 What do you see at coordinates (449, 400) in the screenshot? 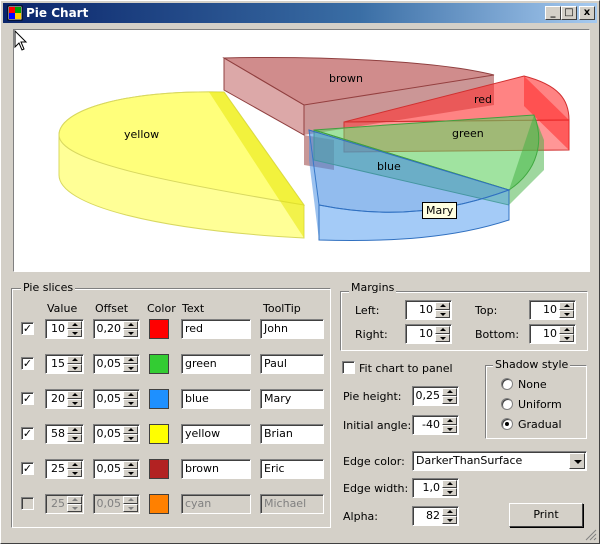
I see `pie-height-down-arrow-icon` at bounding box center [449, 400].